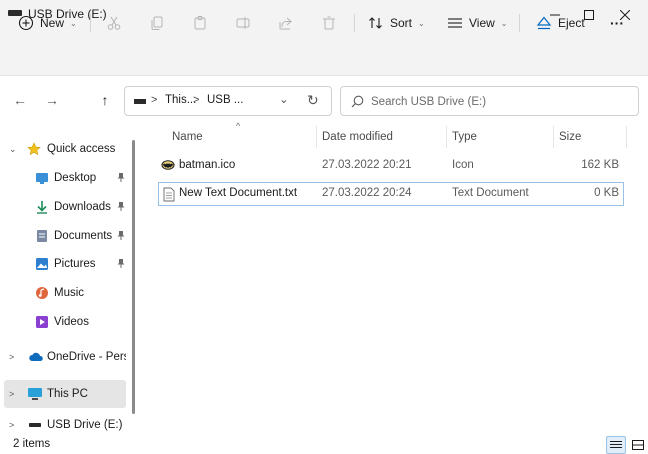 The height and width of the screenshot is (454, 648). What do you see at coordinates (606, 193) in the screenshot?
I see `file-size: 0 KB` at bounding box center [606, 193].